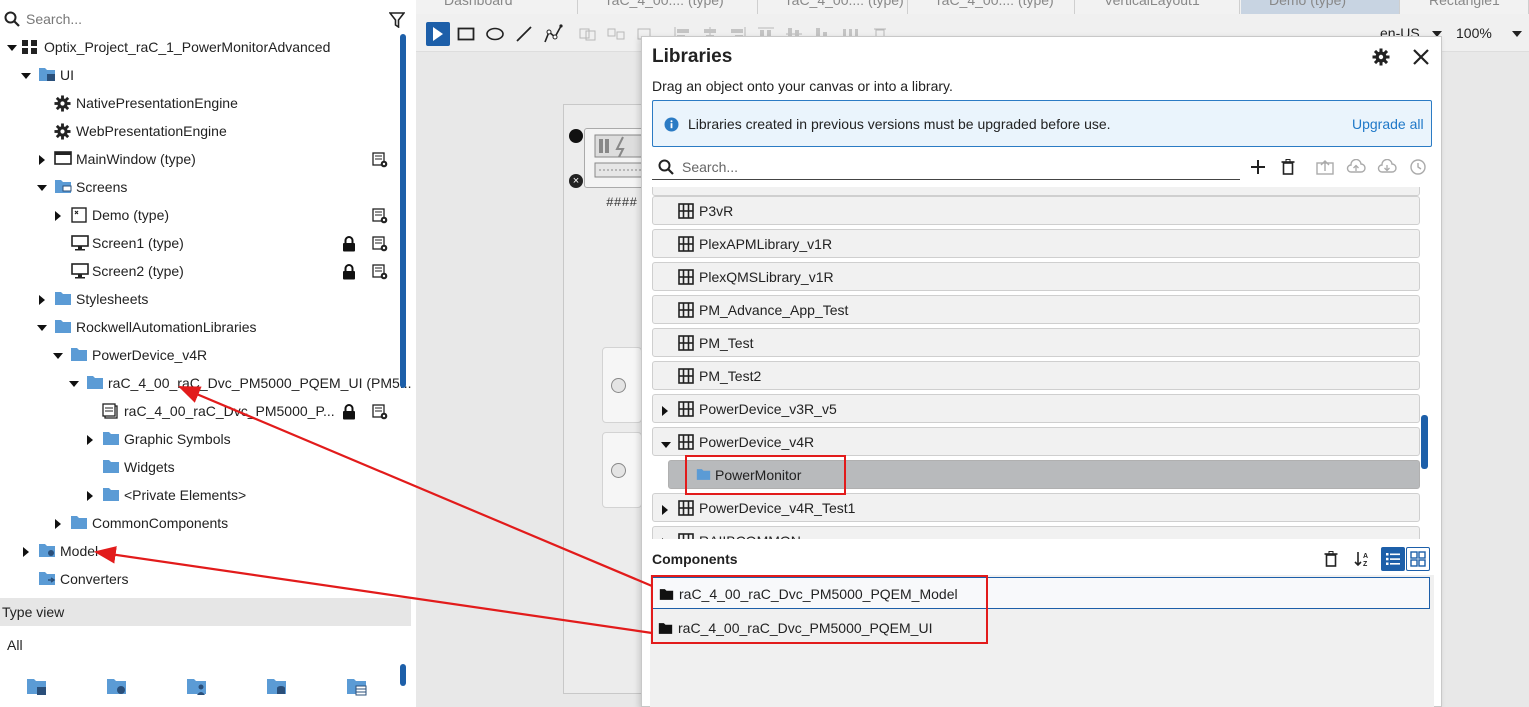 This screenshot has height=707, width=1529. What do you see at coordinates (1325, 167) in the screenshot?
I see `export-icon` at bounding box center [1325, 167].